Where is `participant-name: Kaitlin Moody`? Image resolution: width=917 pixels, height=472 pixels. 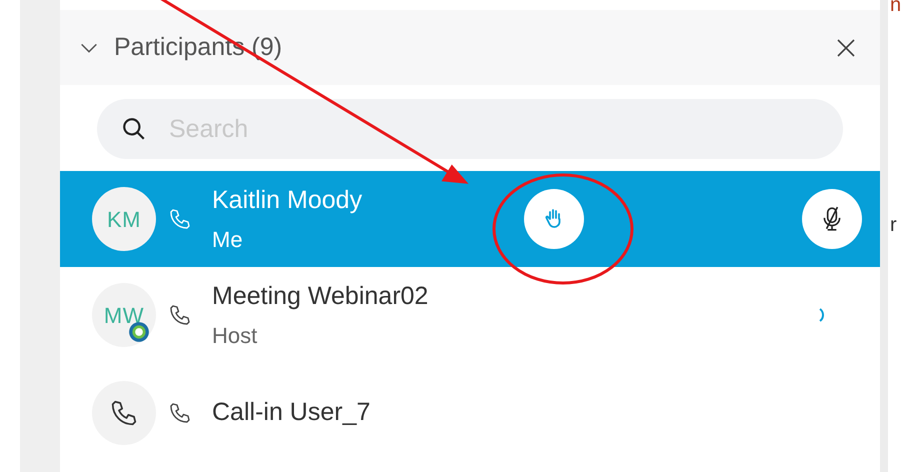 participant-name: Kaitlin Moody is located at coordinates (288, 200).